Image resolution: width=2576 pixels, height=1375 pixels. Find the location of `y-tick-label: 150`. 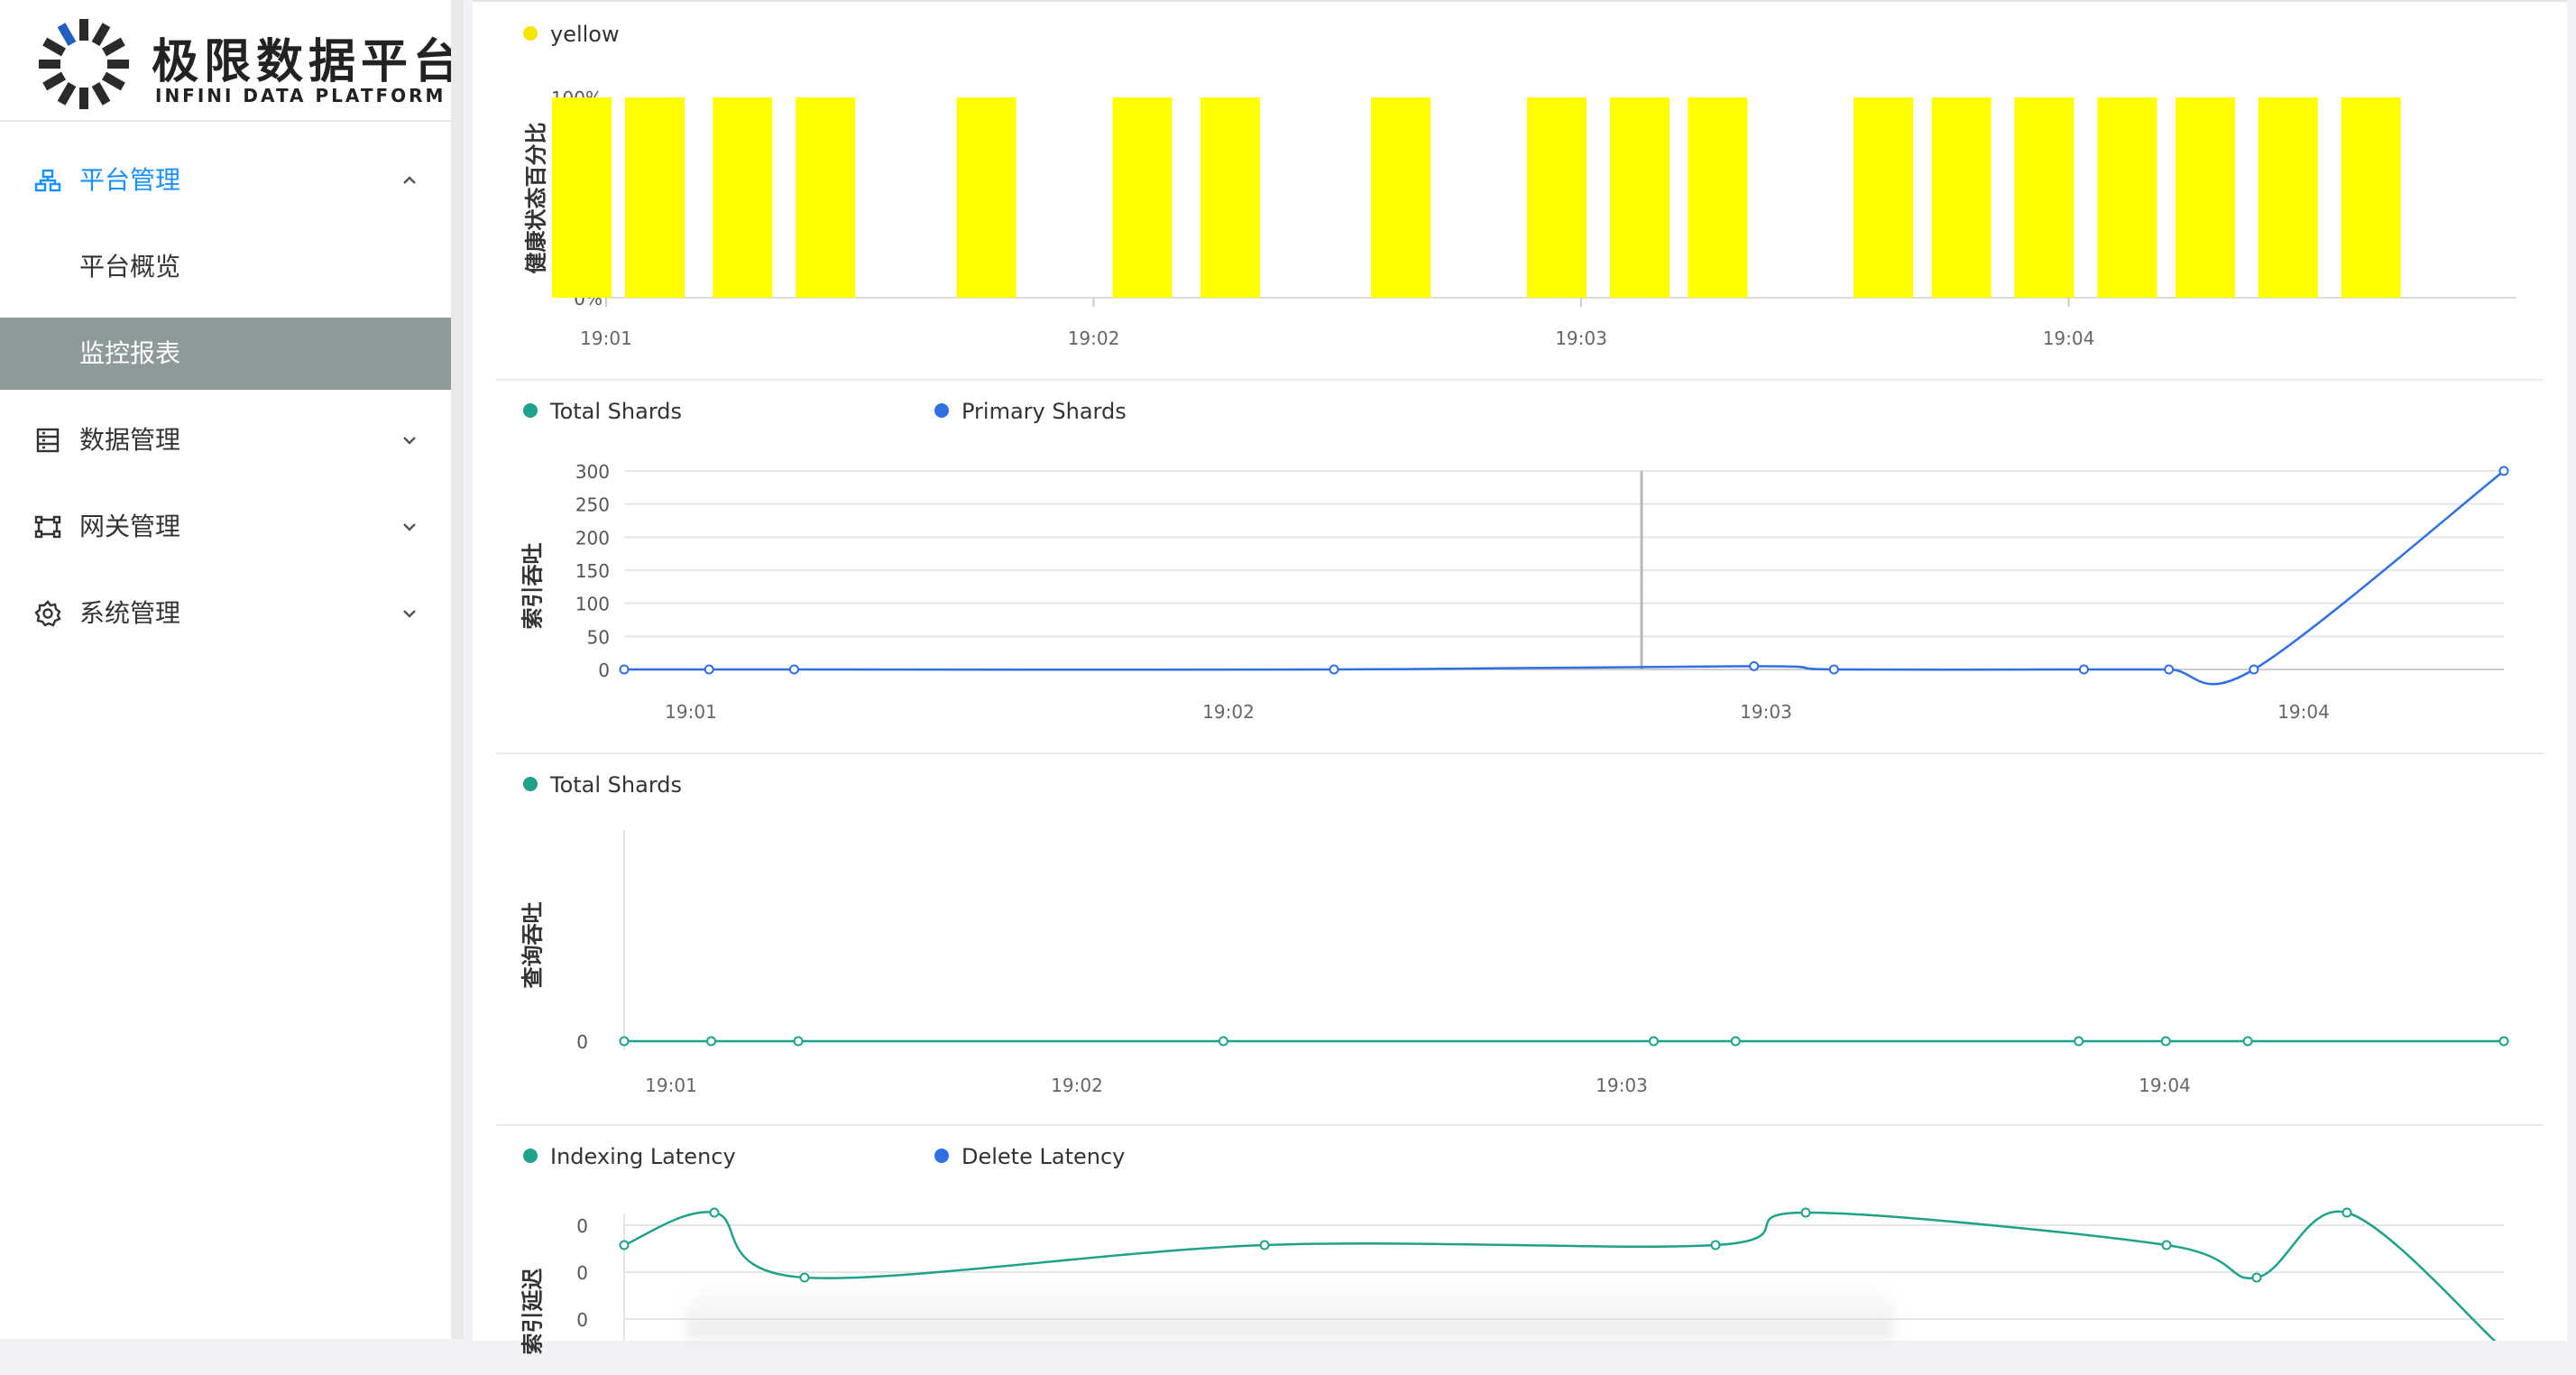

y-tick-label: 150 is located at coordinates (592, 571).